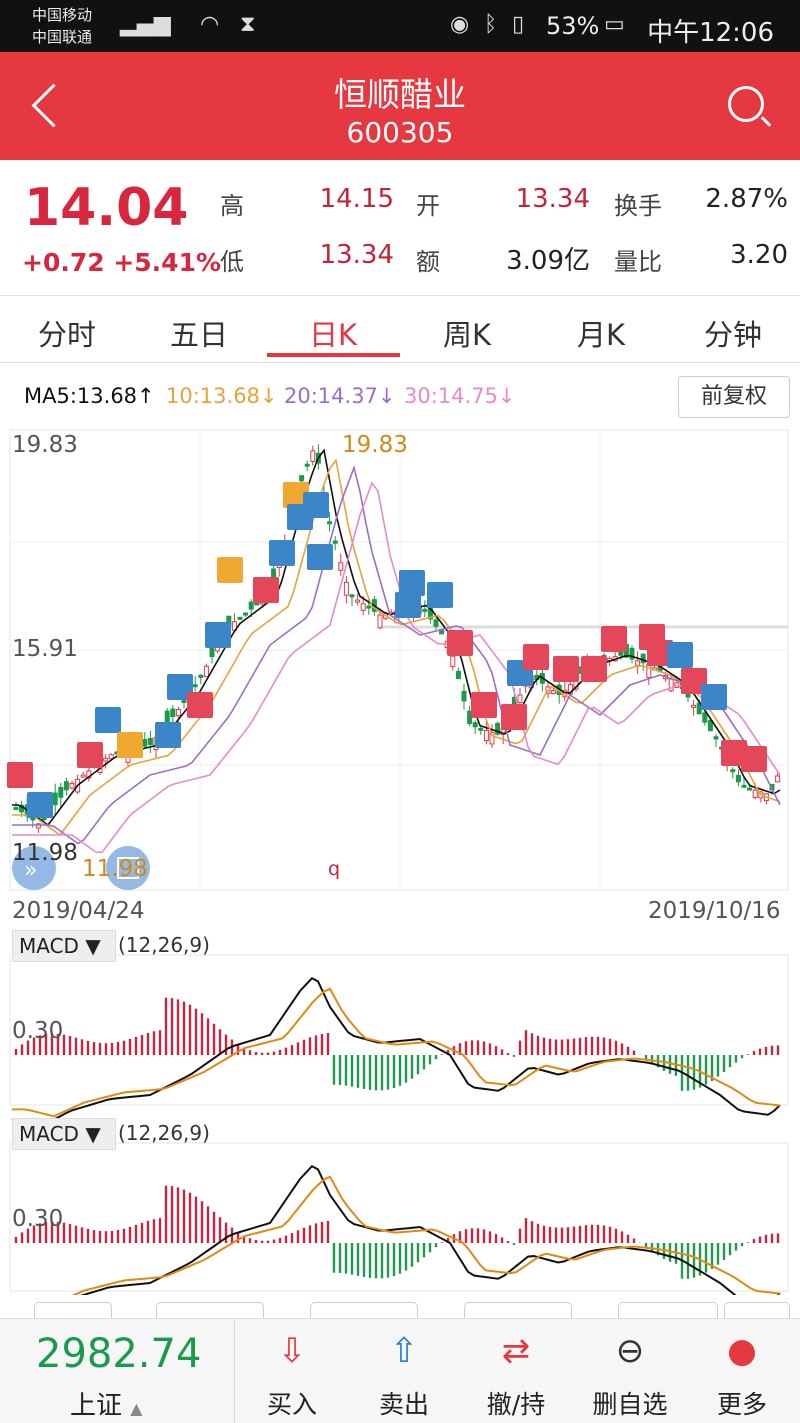 The height and width of the screenshot is (1423, 800). What do you see at coordinates (106, 208) in the screenshot?
I see `last-price: 14.04` at bounding box center [106, 208].